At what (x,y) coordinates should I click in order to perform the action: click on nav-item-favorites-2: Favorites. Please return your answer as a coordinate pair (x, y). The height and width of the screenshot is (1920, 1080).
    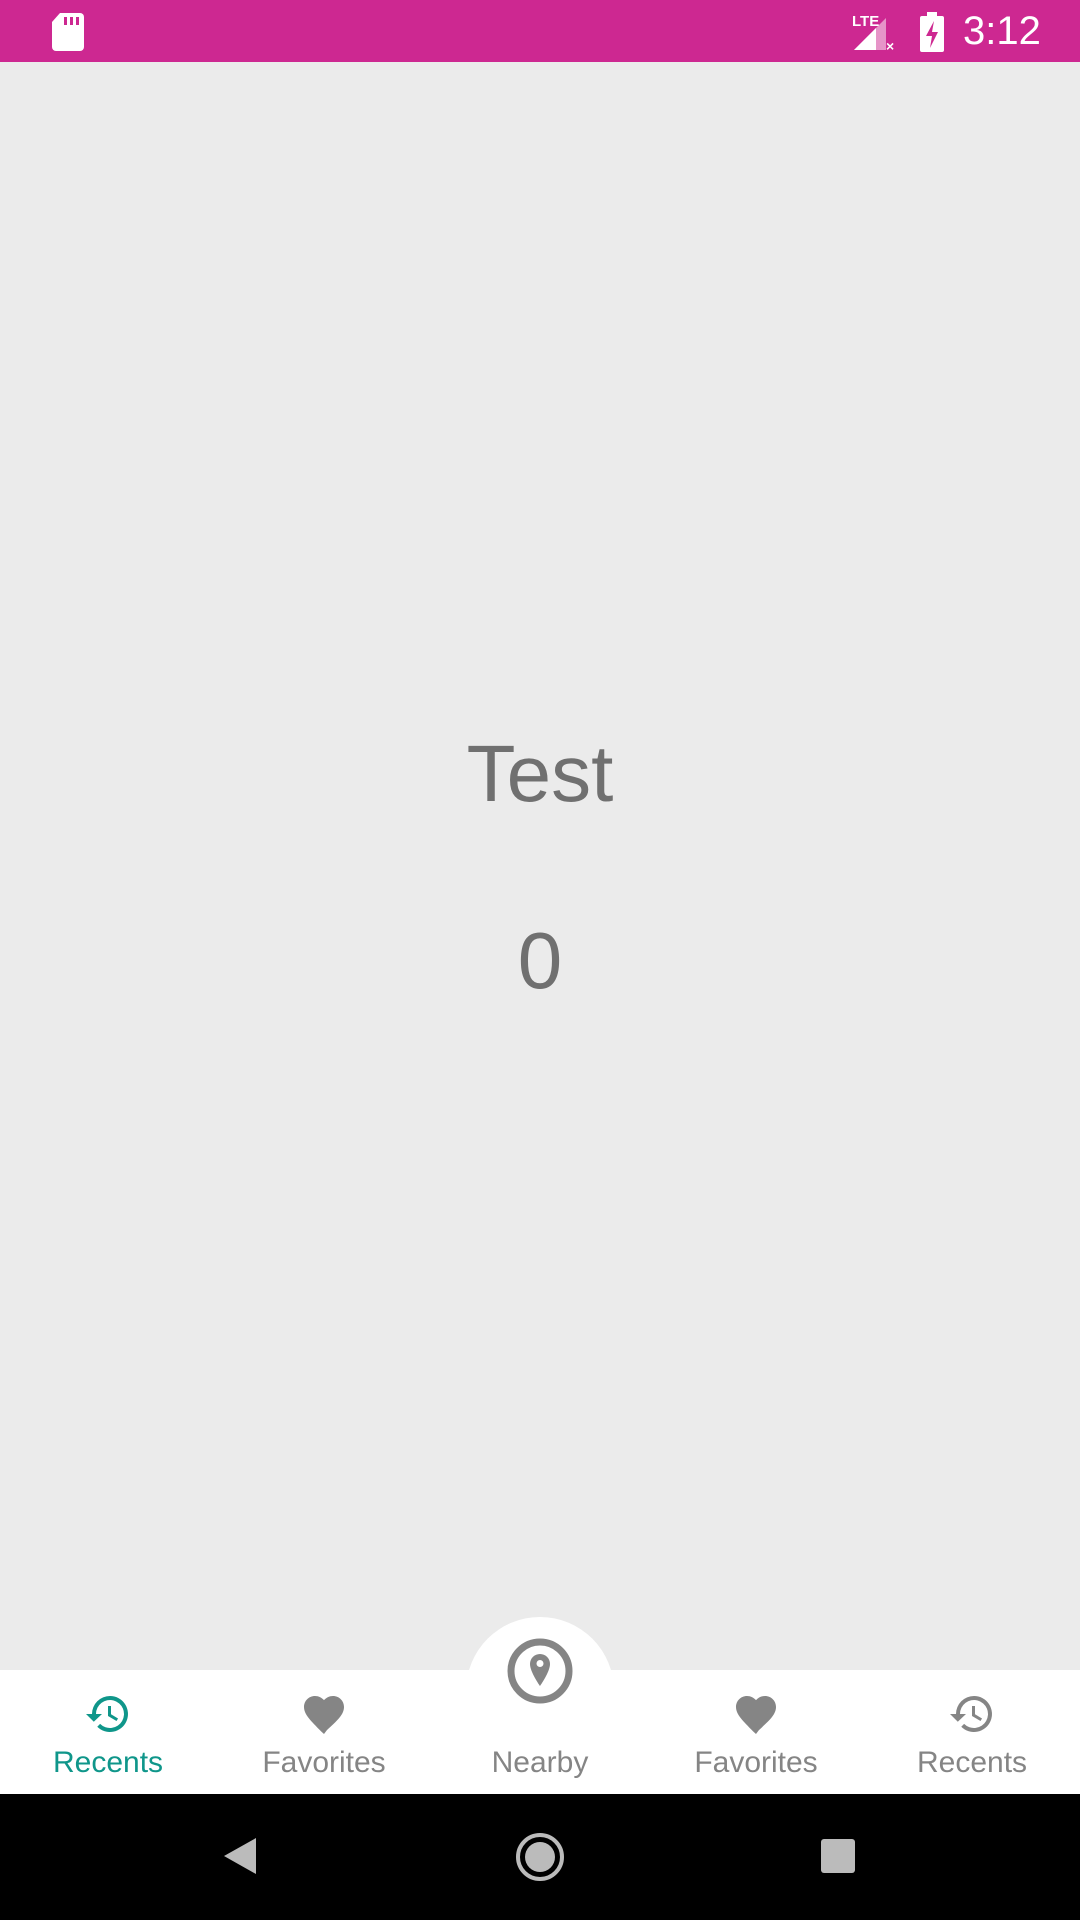
    Looking at the image, I should click on (756, 1732).